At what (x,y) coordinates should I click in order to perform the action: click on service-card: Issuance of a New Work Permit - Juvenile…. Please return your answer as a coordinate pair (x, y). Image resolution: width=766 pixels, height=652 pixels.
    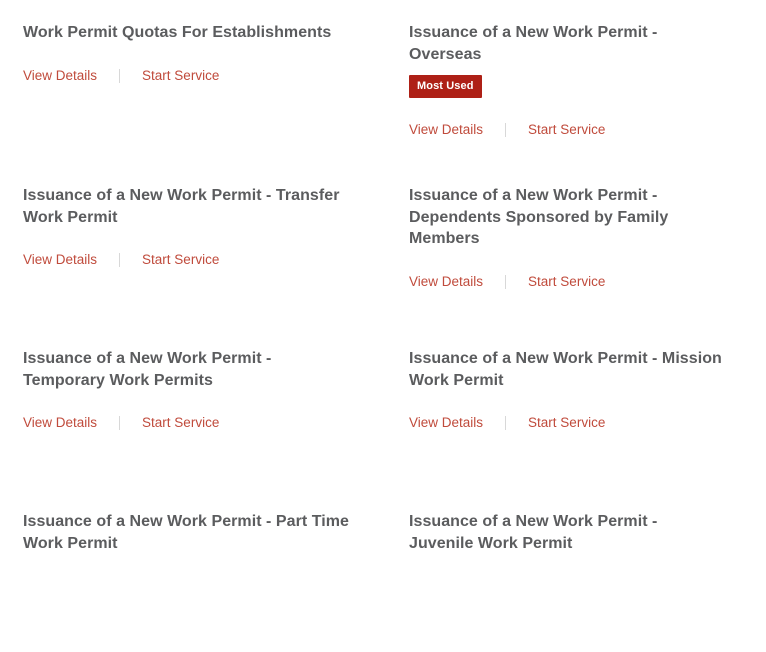
    Looking at the image, I should click on (568, 570).